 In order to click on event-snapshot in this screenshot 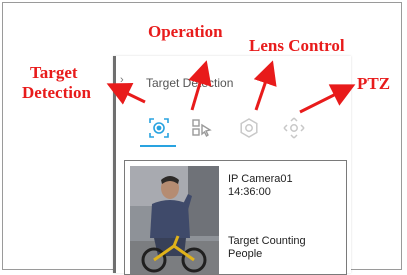, I will do `click(174, 220)`.